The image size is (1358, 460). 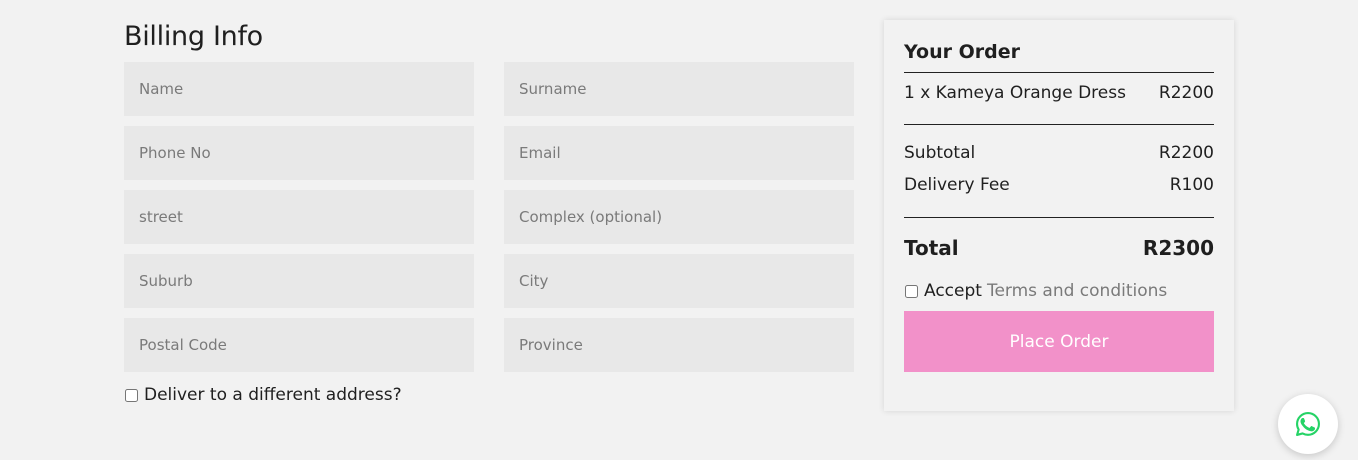 I want to click on subtotal-label: Subtotal, so click(x=940, y=153).